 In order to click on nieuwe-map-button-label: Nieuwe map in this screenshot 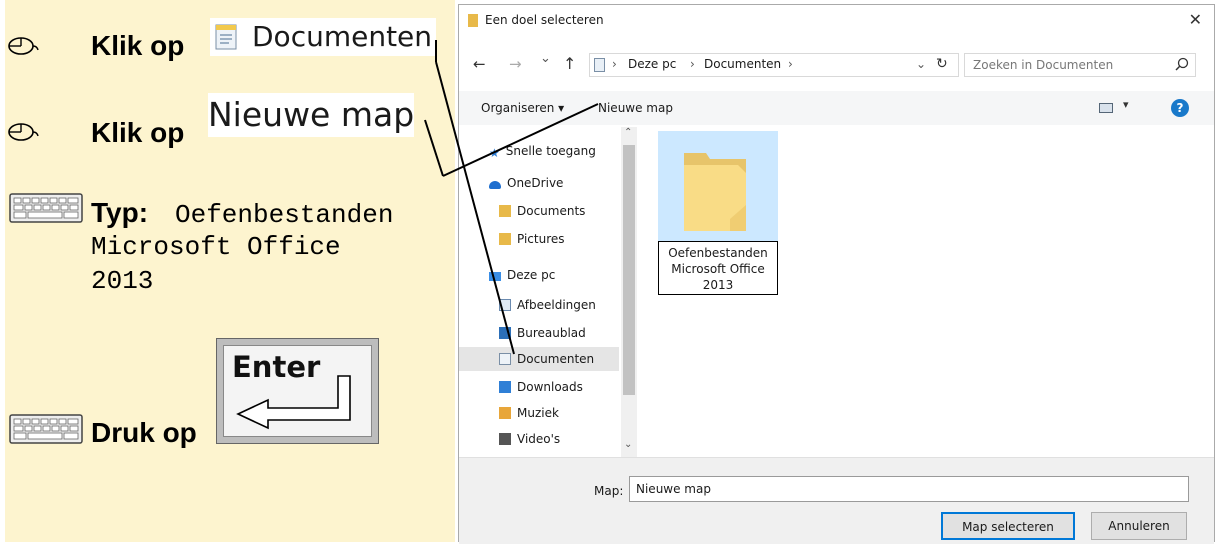, I will do `click(311, 114)`.